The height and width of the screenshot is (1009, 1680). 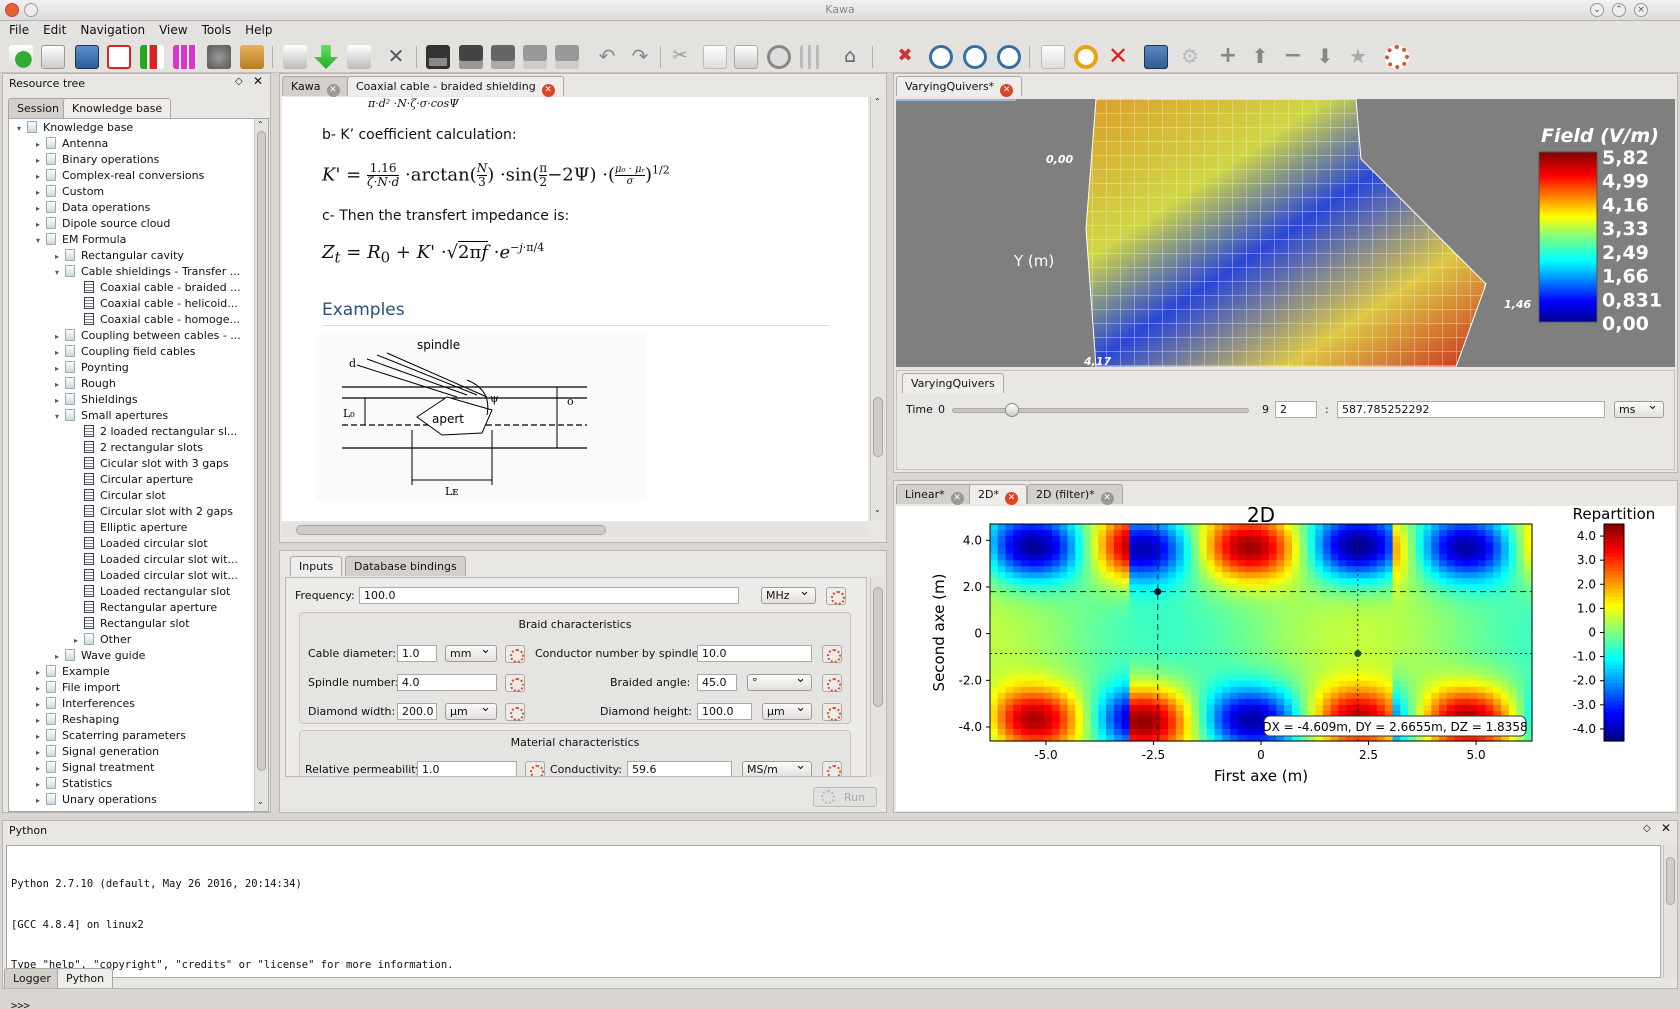 What do you see at coordinates (1325, 57) in the screenshot?
I see `down-arrow-icon: ⬇` at bounding box center [1325, 57].